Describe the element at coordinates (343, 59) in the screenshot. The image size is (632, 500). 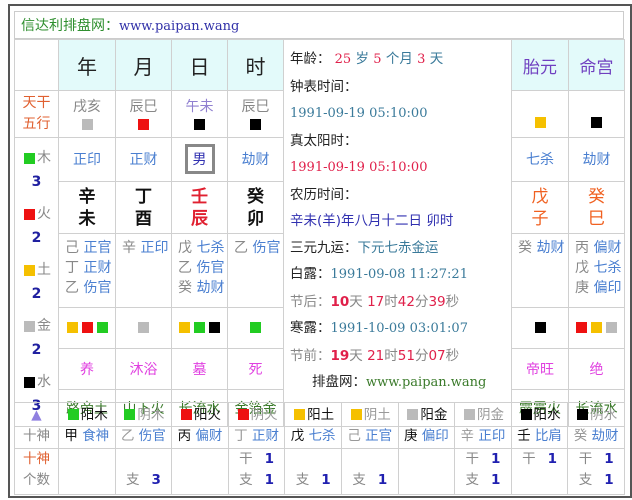
I see `info-age-years: 25` at that location.